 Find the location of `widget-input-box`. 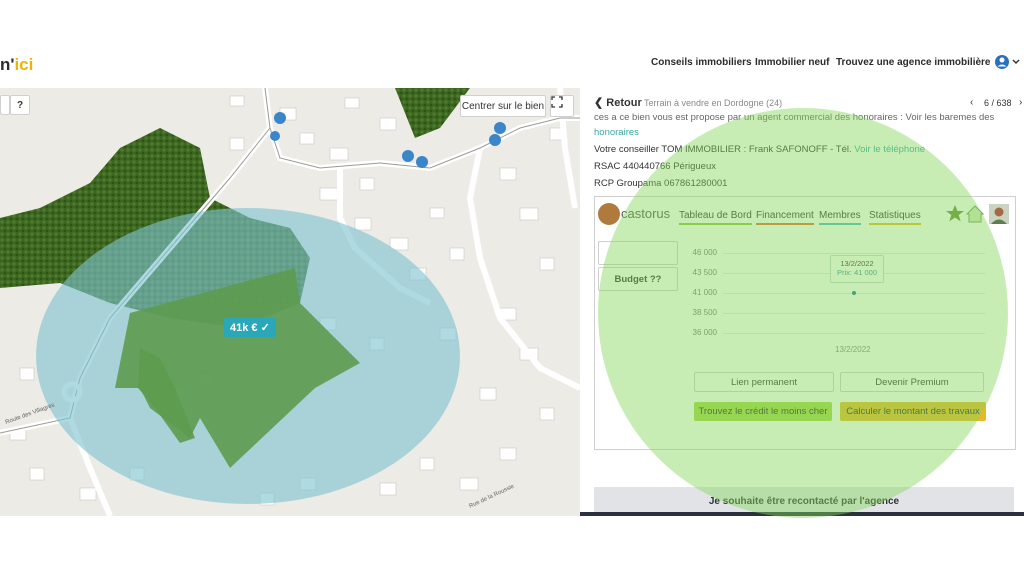

widget-input-box is located at coordinates (638, 253).